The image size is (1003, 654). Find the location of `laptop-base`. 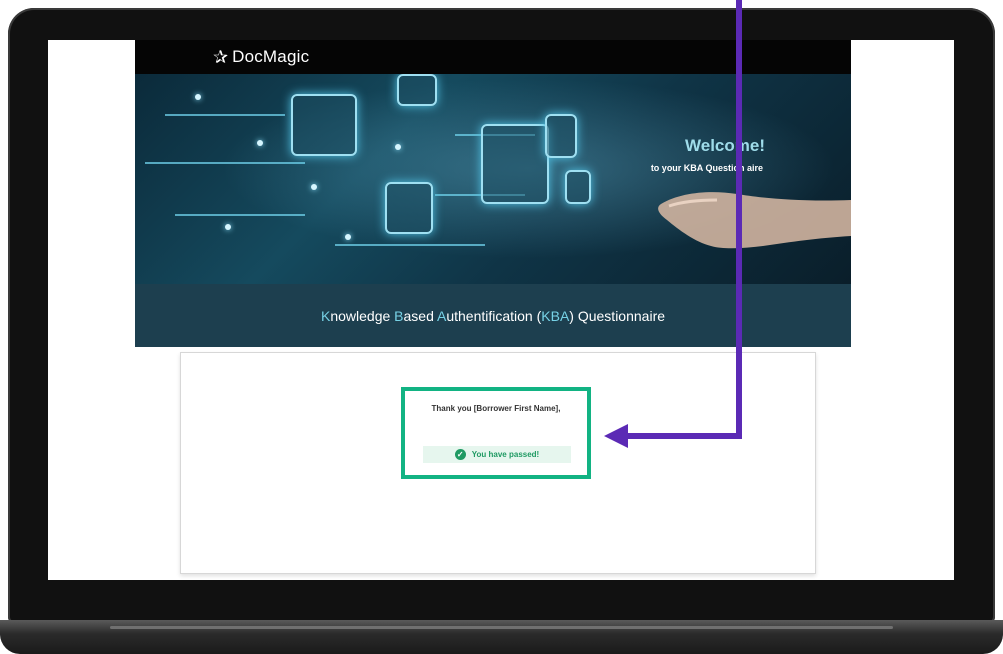

laptop-base is located at coordinates (501, 637).